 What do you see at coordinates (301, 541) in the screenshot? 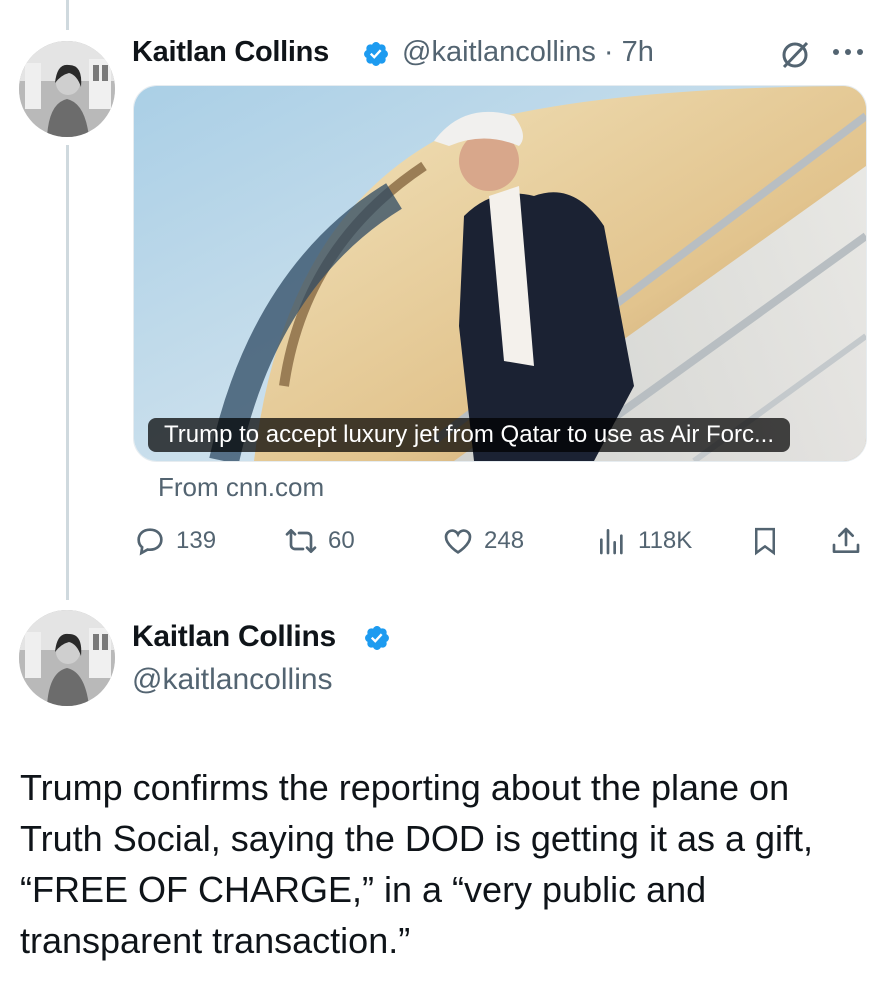
I see `repost-icon` at bounding box center [301, 541].